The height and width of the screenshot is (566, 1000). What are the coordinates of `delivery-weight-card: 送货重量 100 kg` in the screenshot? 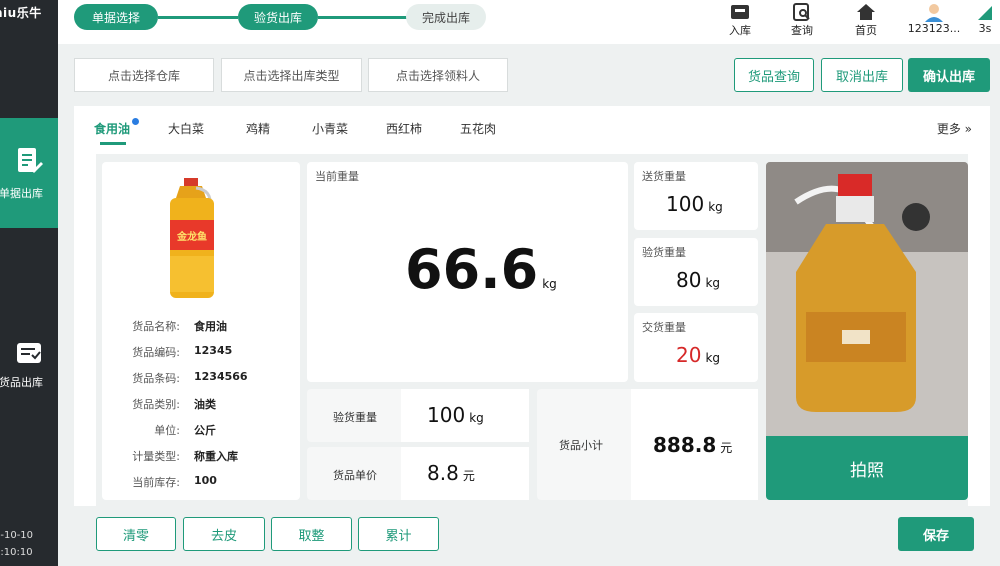 It's located at (696, 196).